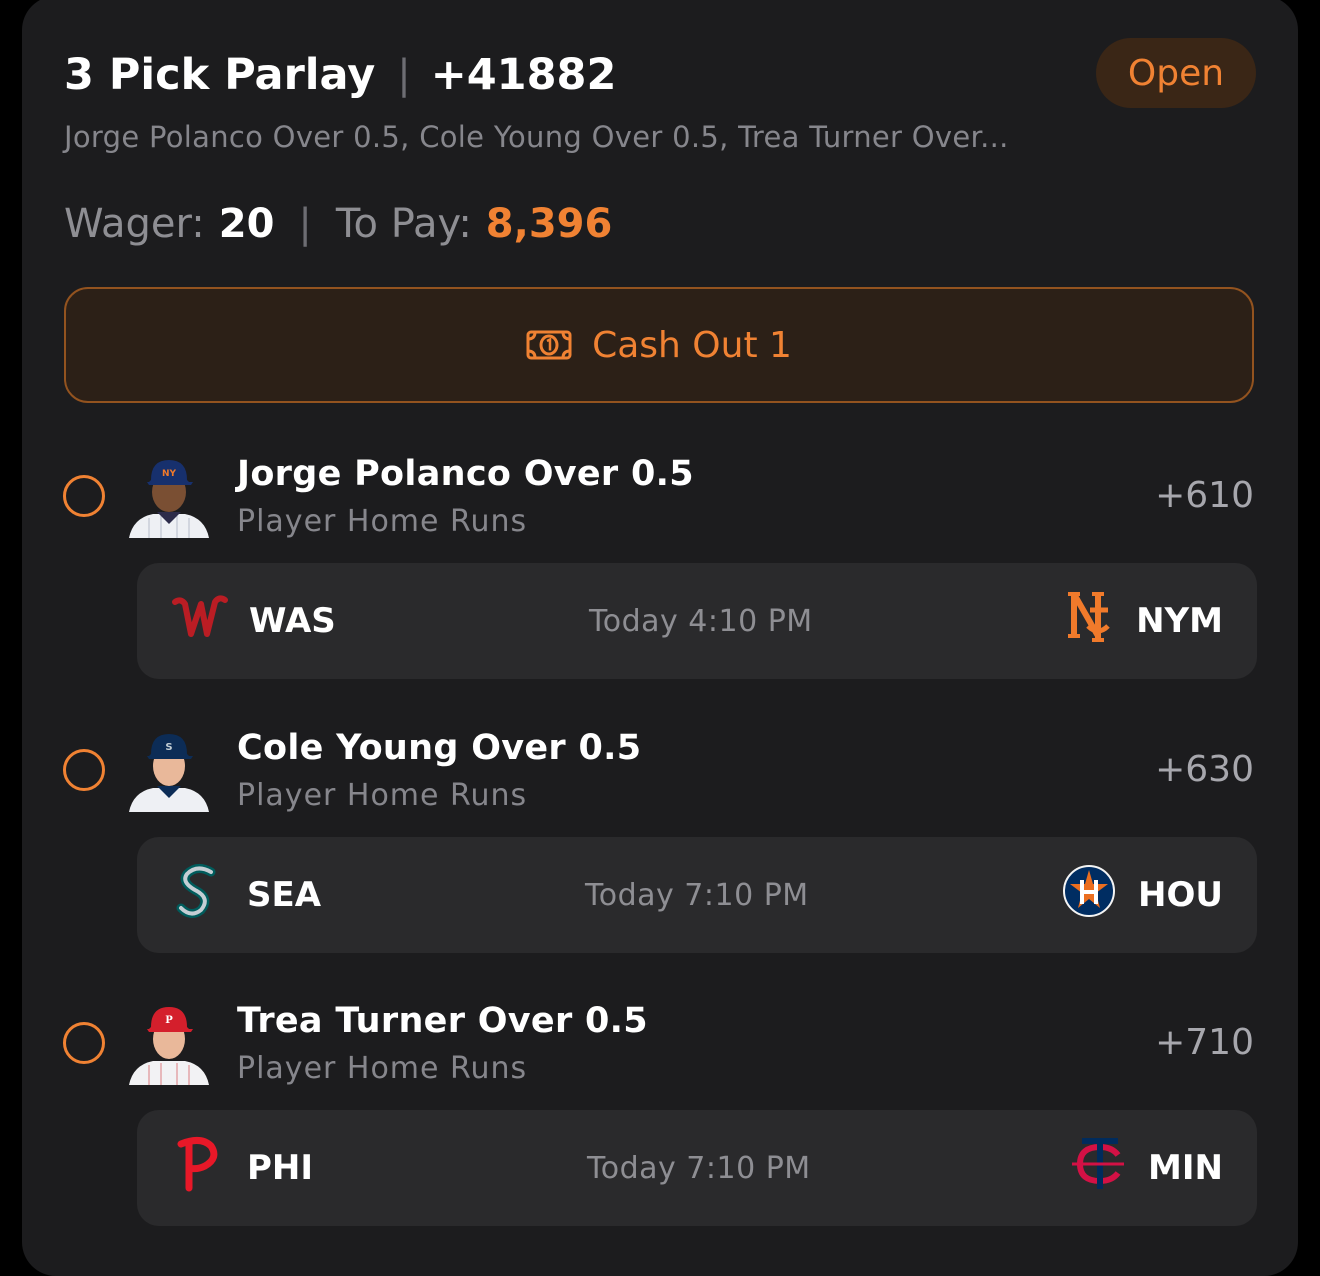 This screenshot has width=1320, height=1276. Describe the element at coordinates (246, 224) in the screenshot. I see `wager-value: 20` at that location.